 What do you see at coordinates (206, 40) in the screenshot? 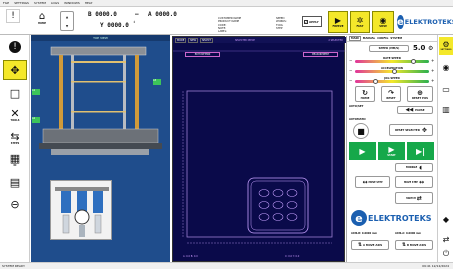
I see `tab-select: SELECT` at bounding box center [206, 40].